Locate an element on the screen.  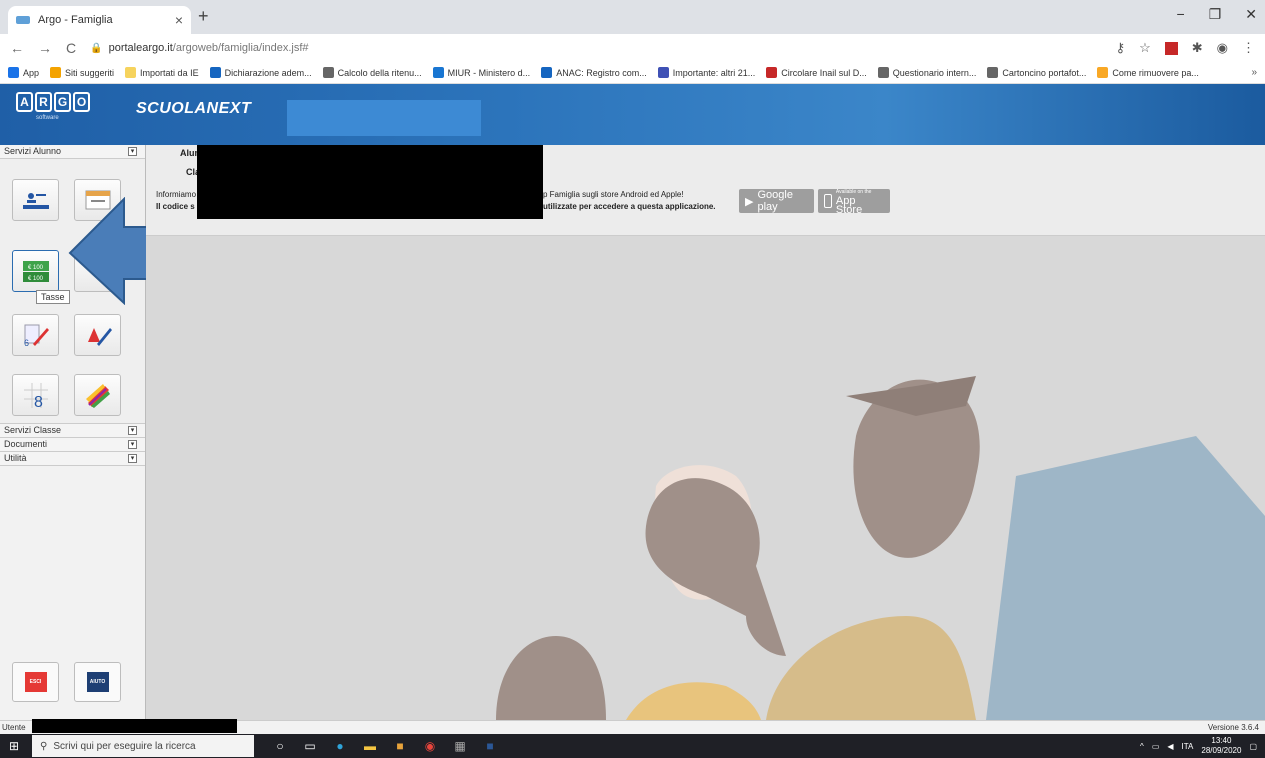
profile-icon: ◉ is located at coordinates (1222, 48).